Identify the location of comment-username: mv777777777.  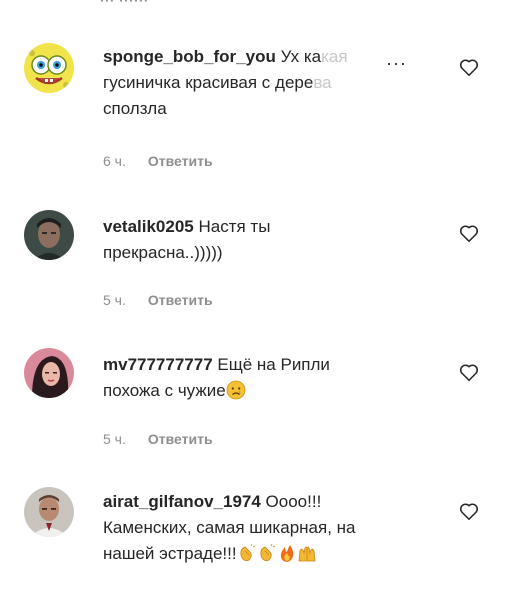
(158, 364).